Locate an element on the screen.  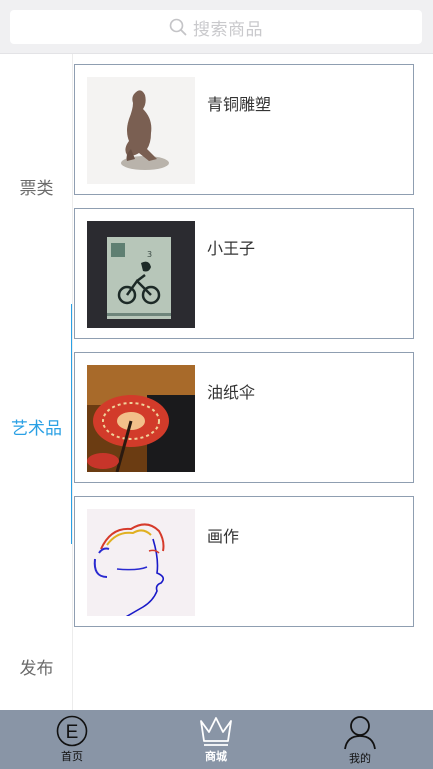
product-name: 油纸伞 is located at coordinates (231, 392).